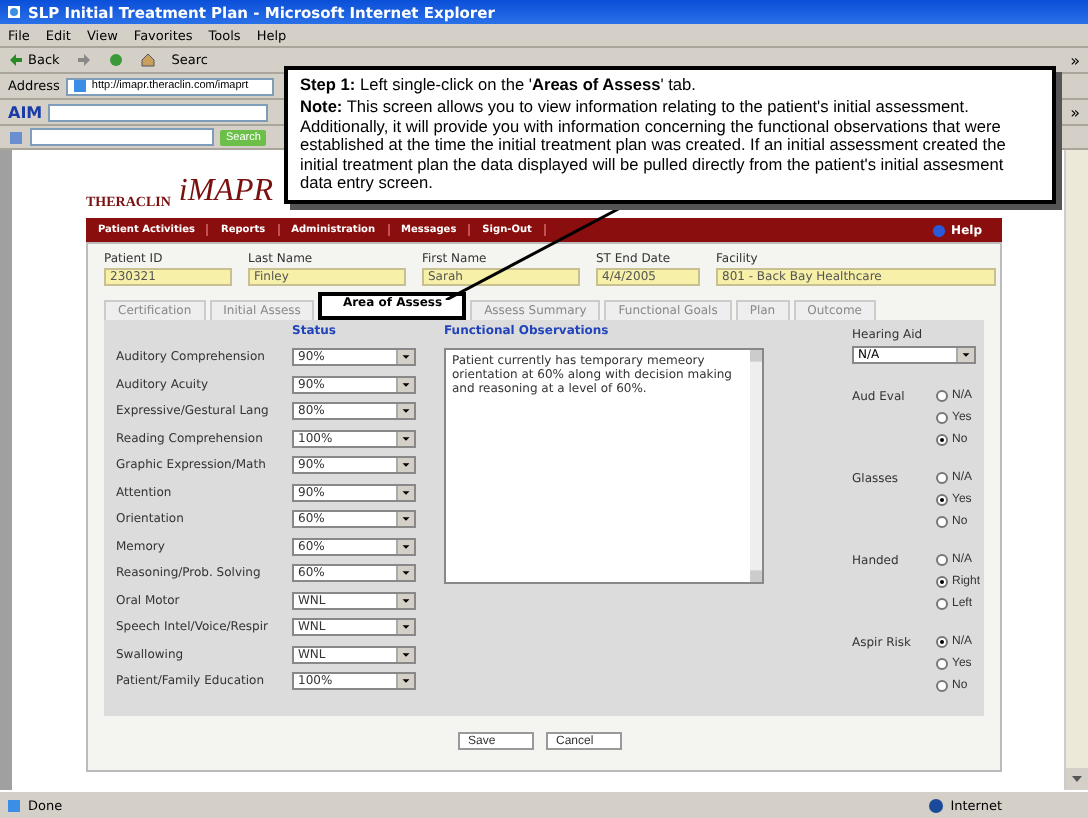 Image resolution: width=1088 pixels, height=818 pixels. What do you see at coordinates (936, 805) in the screenshot?
I see `globe-icon` at bounding box center [936, 805].